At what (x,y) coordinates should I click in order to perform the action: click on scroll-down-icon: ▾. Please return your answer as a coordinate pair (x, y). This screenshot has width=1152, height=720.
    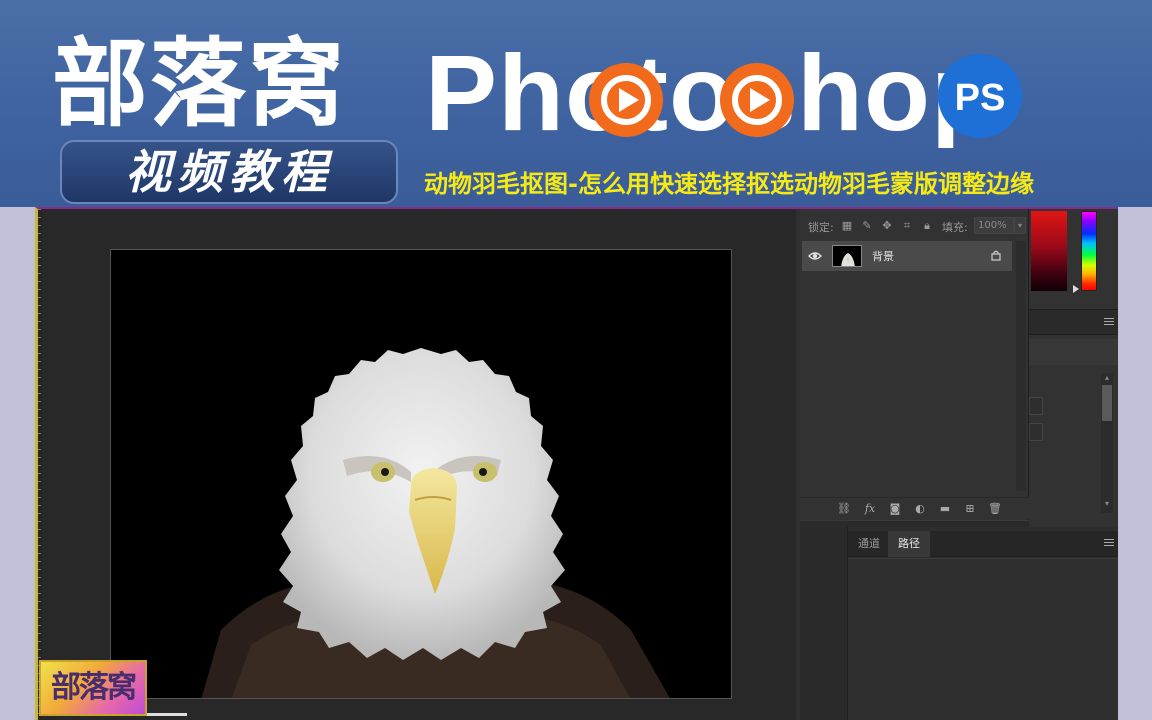
    Looking at the image, I should click on (1107, 504).